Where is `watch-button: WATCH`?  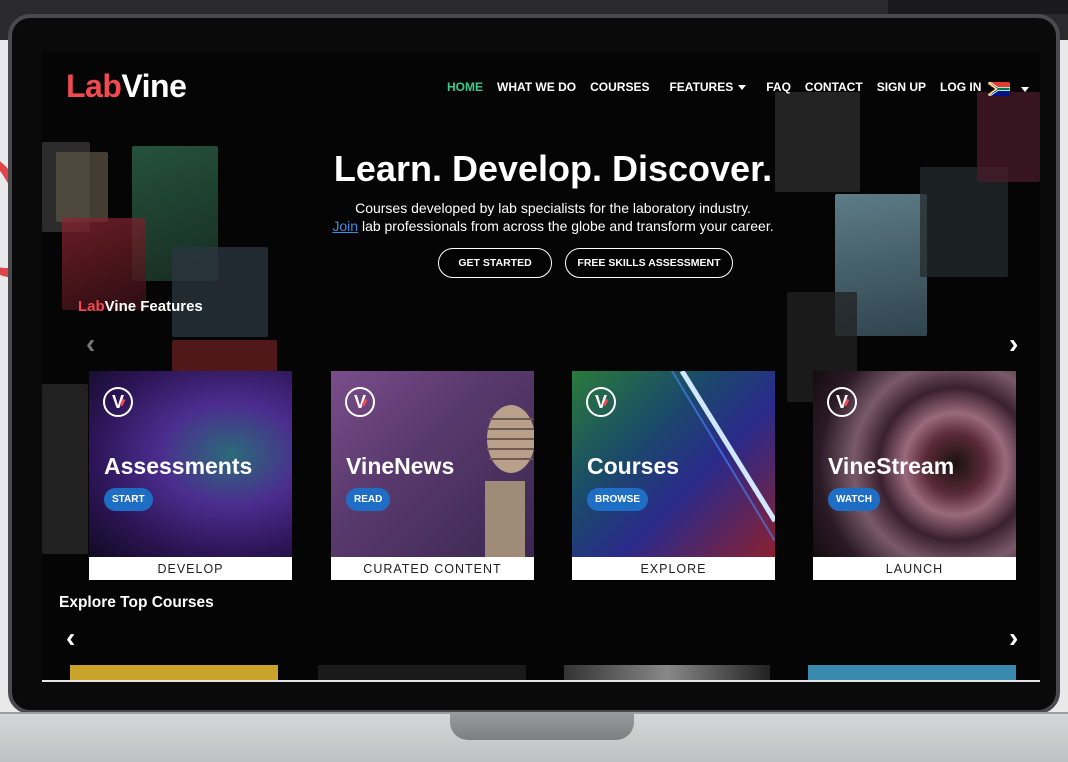 watch-button: WATCH is located at coordinates (854, 499).